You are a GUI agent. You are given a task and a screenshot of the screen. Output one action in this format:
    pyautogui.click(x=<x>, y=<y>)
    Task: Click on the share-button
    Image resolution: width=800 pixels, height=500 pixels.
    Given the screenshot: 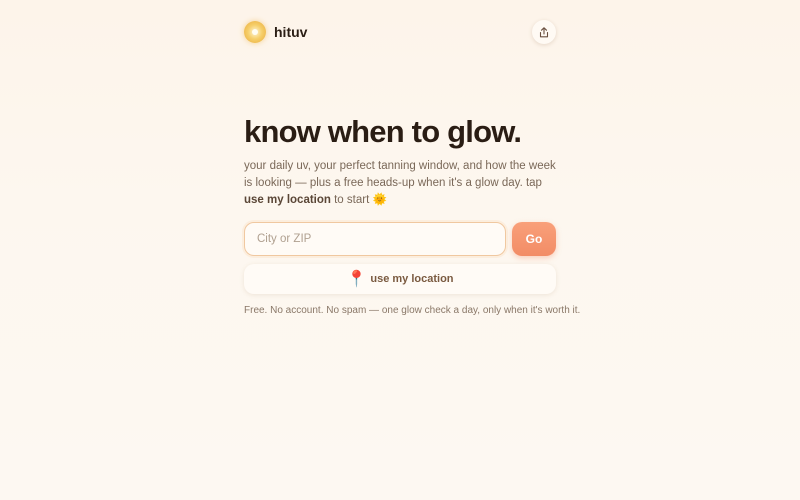 What is the action you would take?
    pyautogui.click(x=544, y=32)
    